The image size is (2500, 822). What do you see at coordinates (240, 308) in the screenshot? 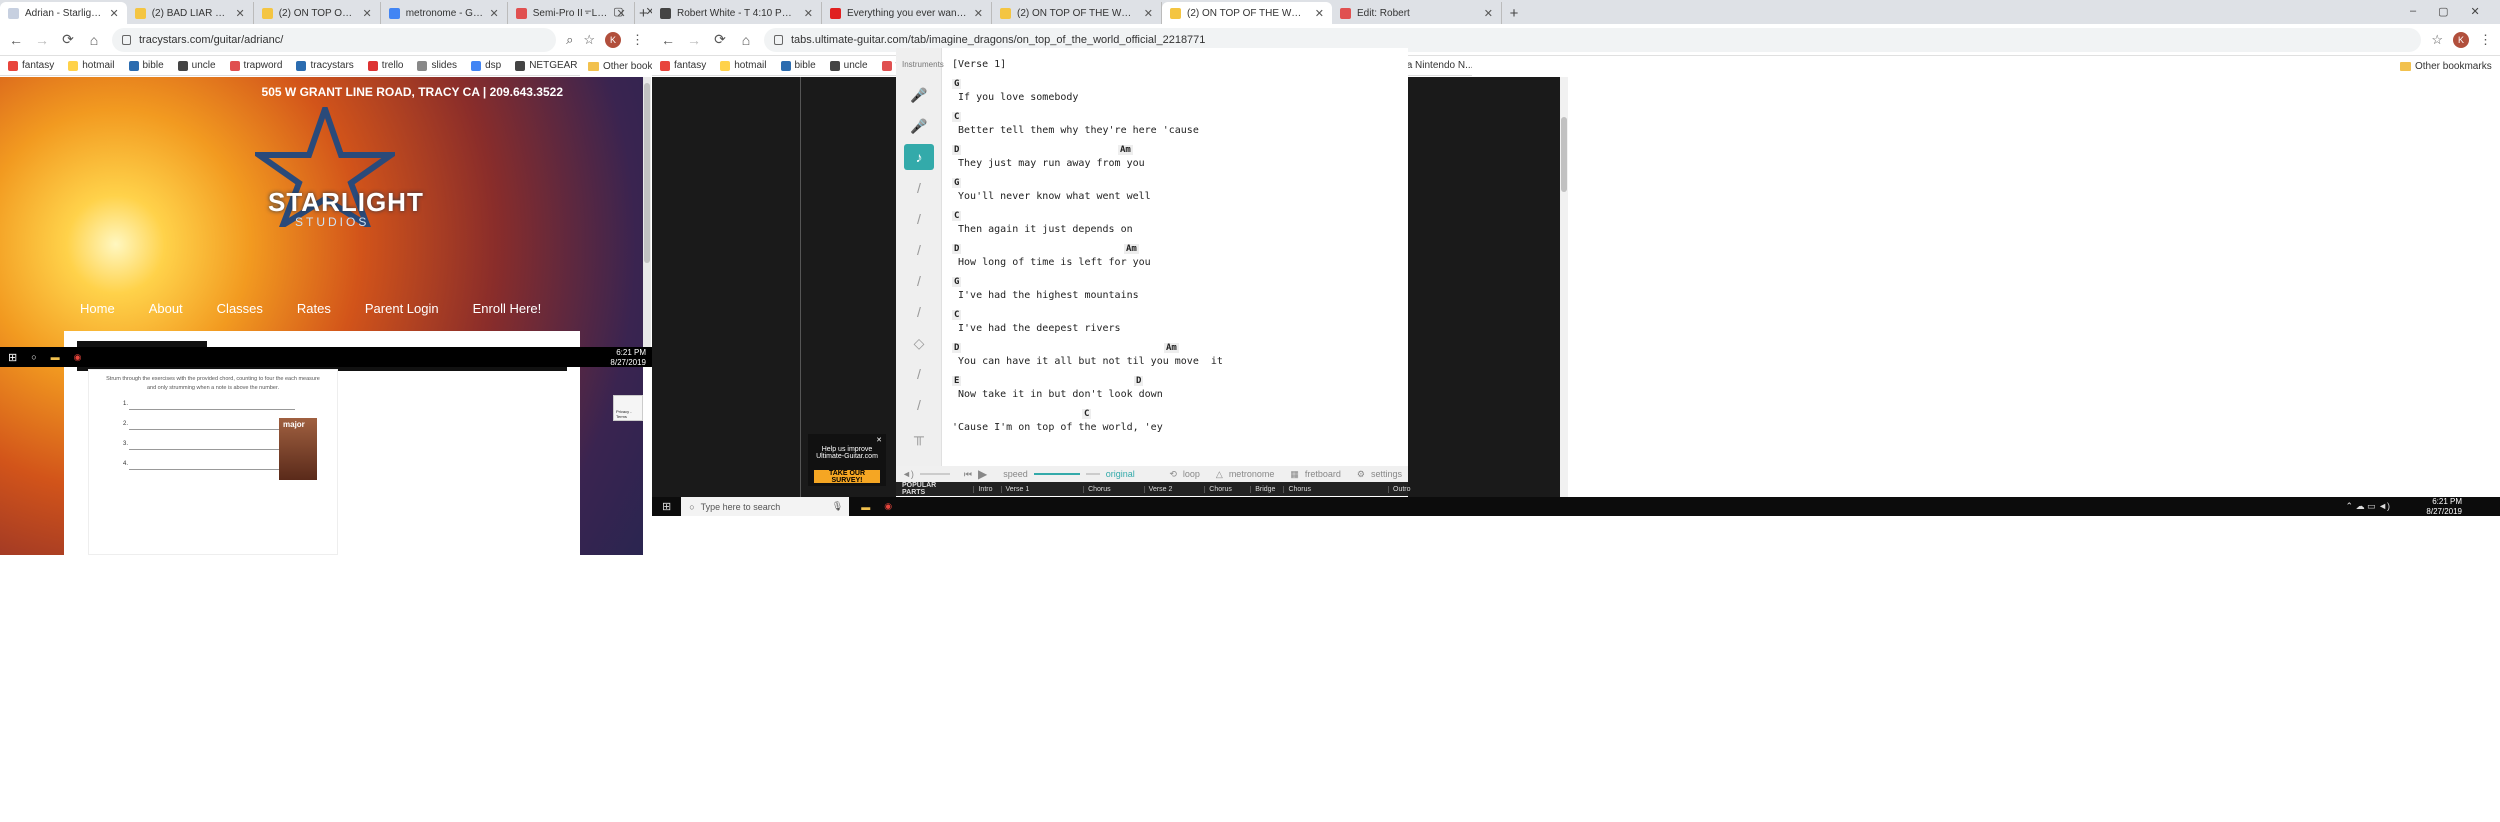
I see `nav-item-2: Classes` at bounding box center [240, 308].